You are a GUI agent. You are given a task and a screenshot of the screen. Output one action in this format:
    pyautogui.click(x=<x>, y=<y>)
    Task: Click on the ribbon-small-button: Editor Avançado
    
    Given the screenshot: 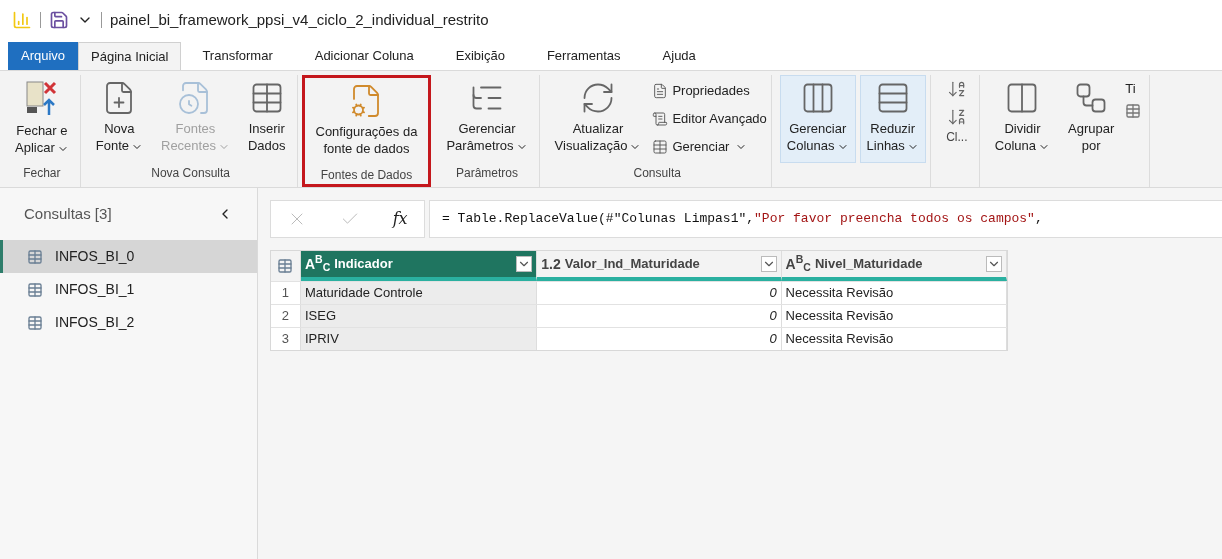 What is the action you would take?
    pyautogui.click(x=709, y=119)
    